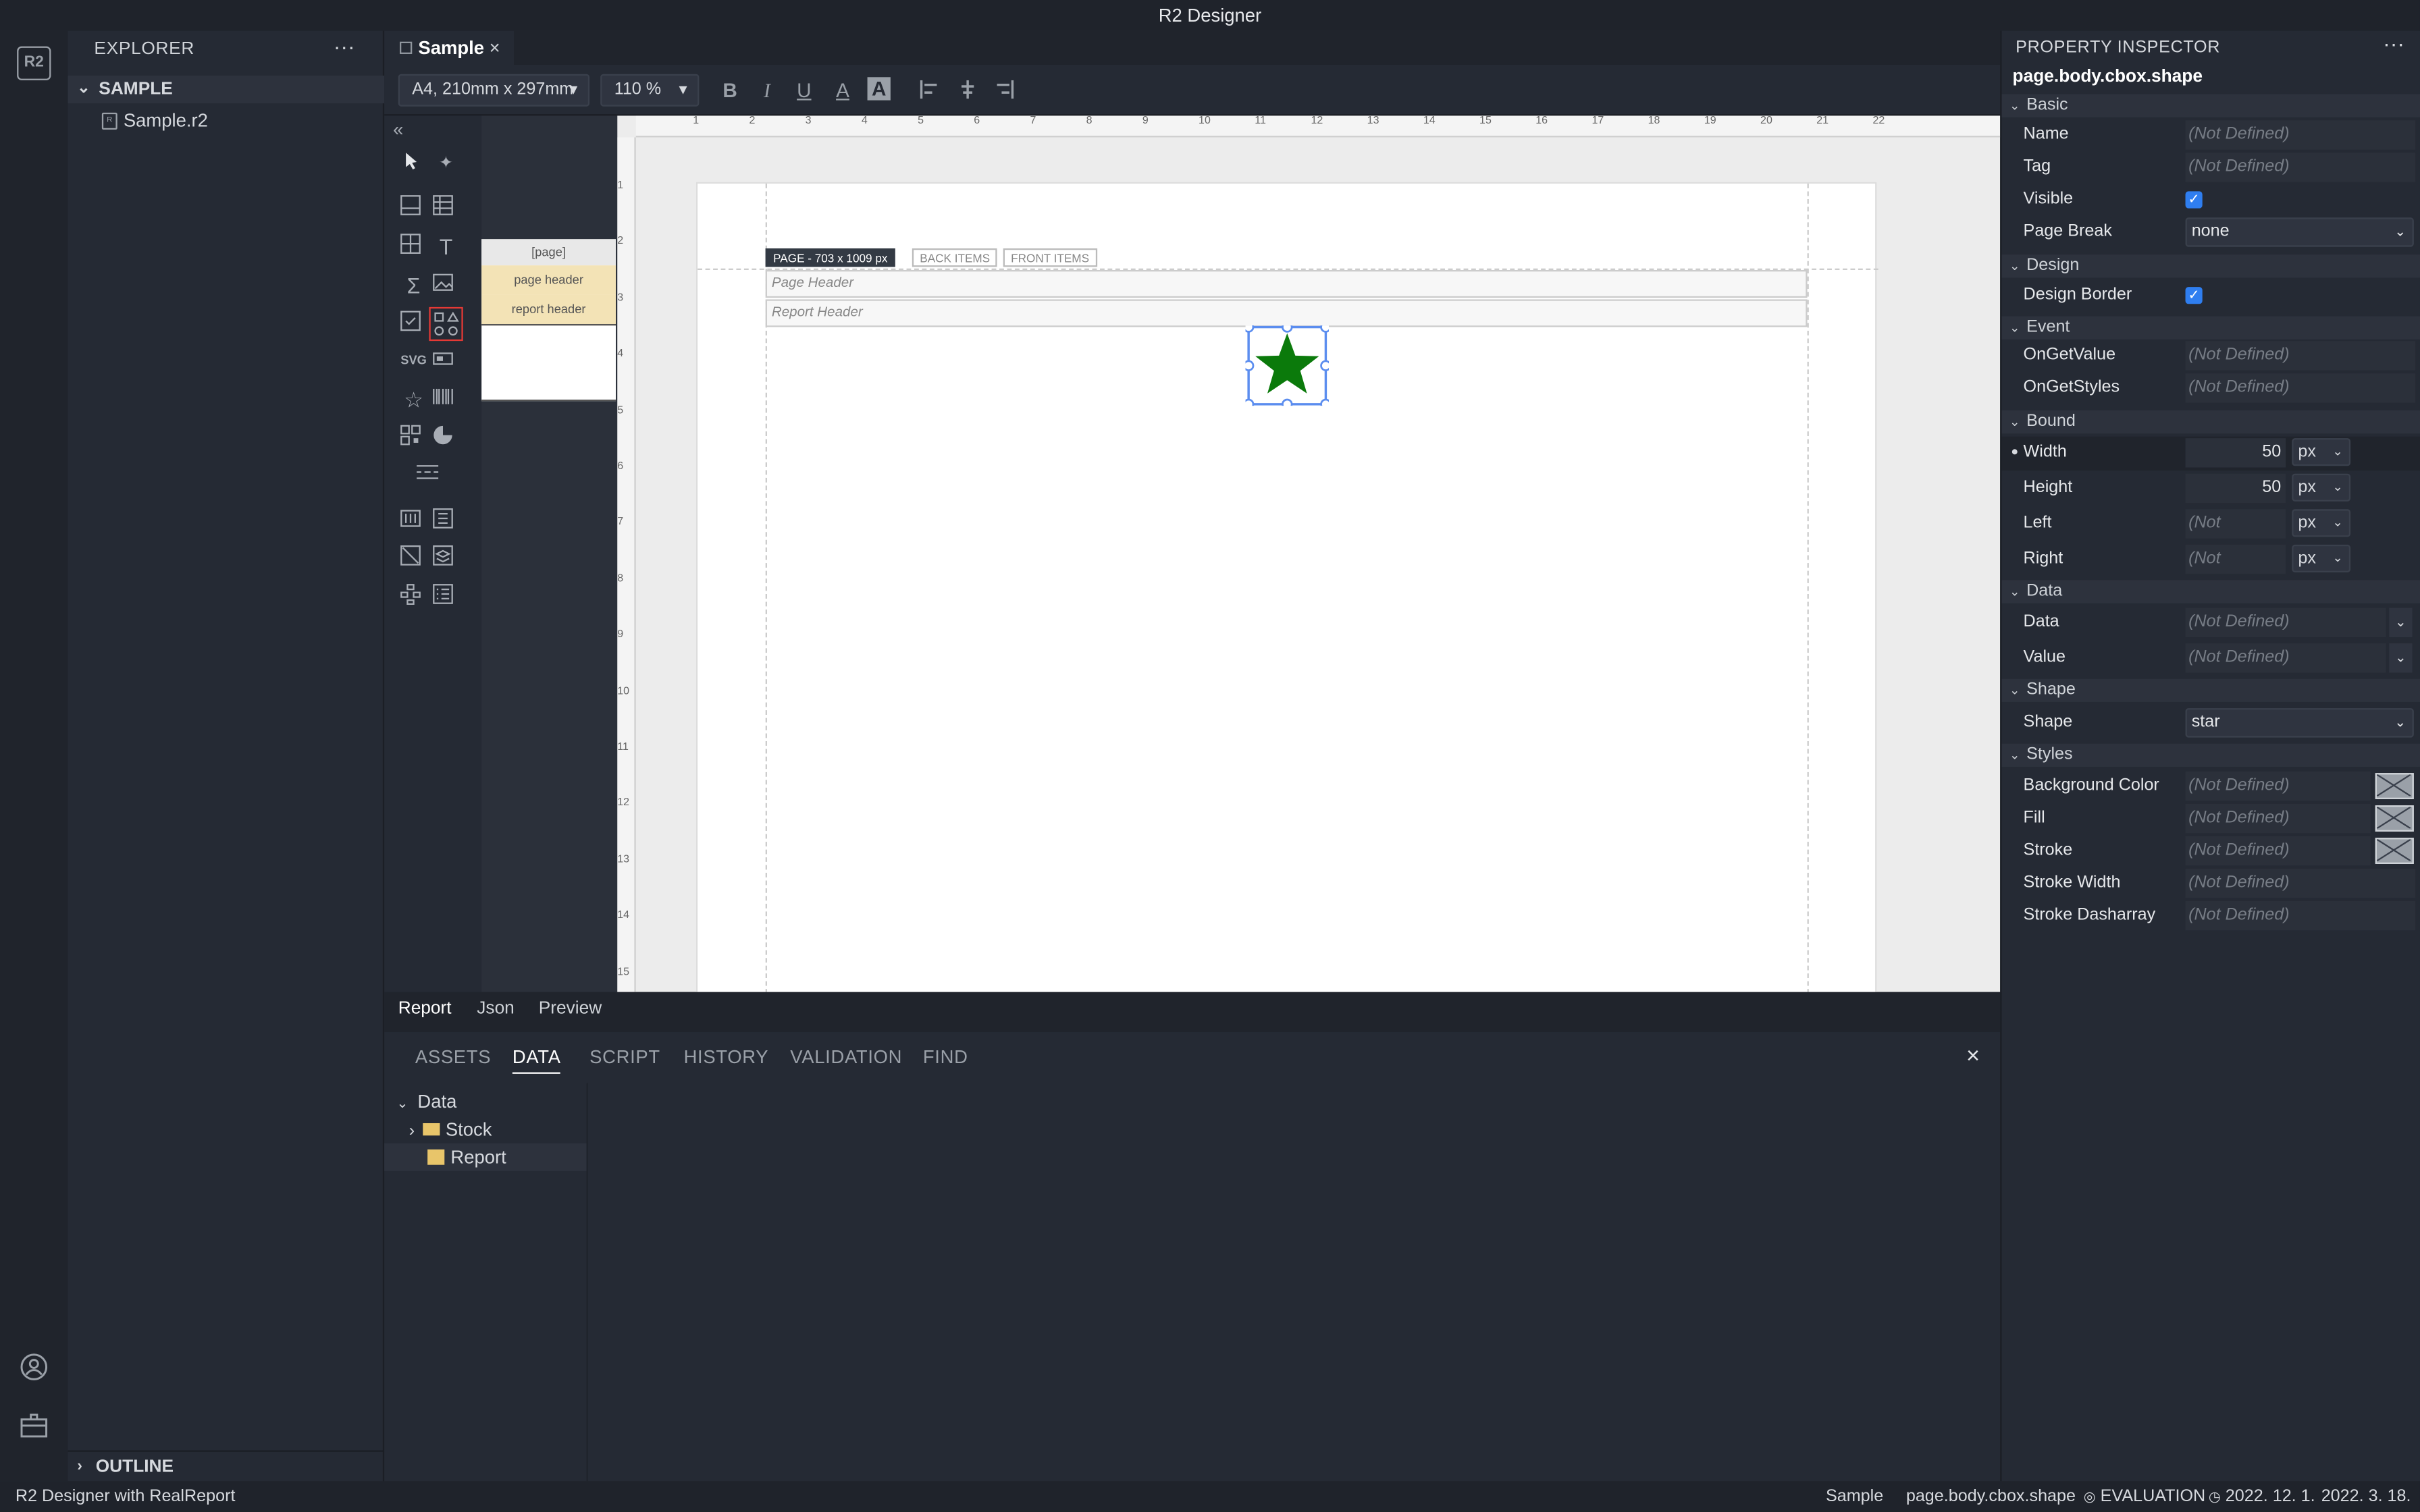  What do you see at coordinates (929, 89) in the screenshot?
I see `align-left-icon` at bounding box center [929, 89].